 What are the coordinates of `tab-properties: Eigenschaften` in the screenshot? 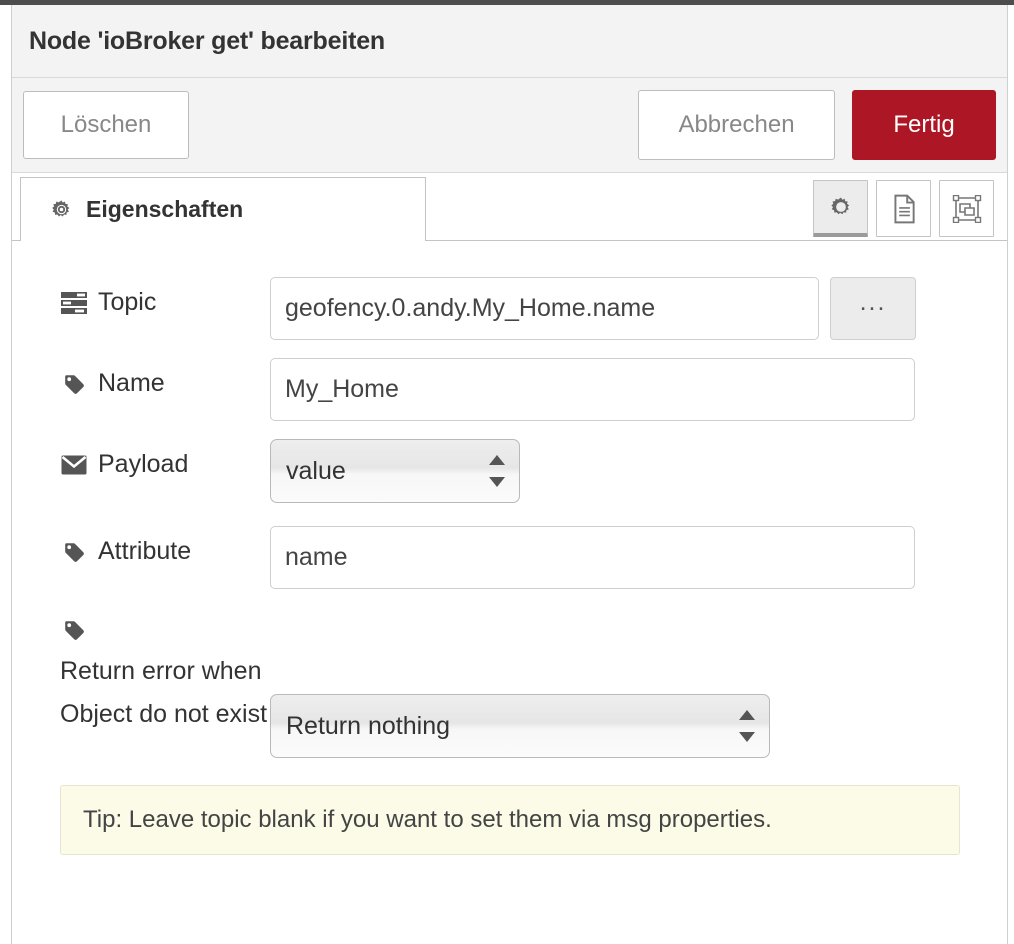 It's located at (223, 209).